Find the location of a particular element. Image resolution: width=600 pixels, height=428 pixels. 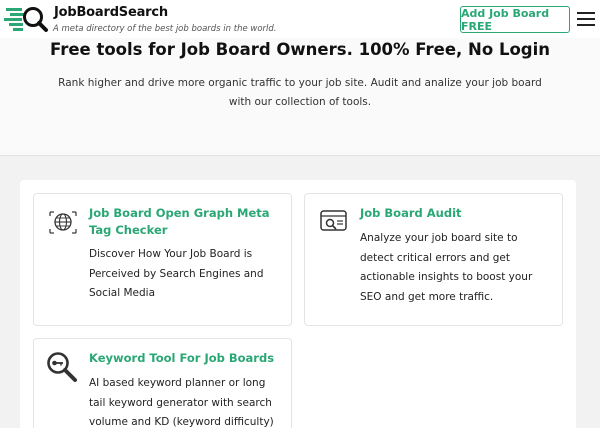

globe-icon is located at coordinates (63, 222).